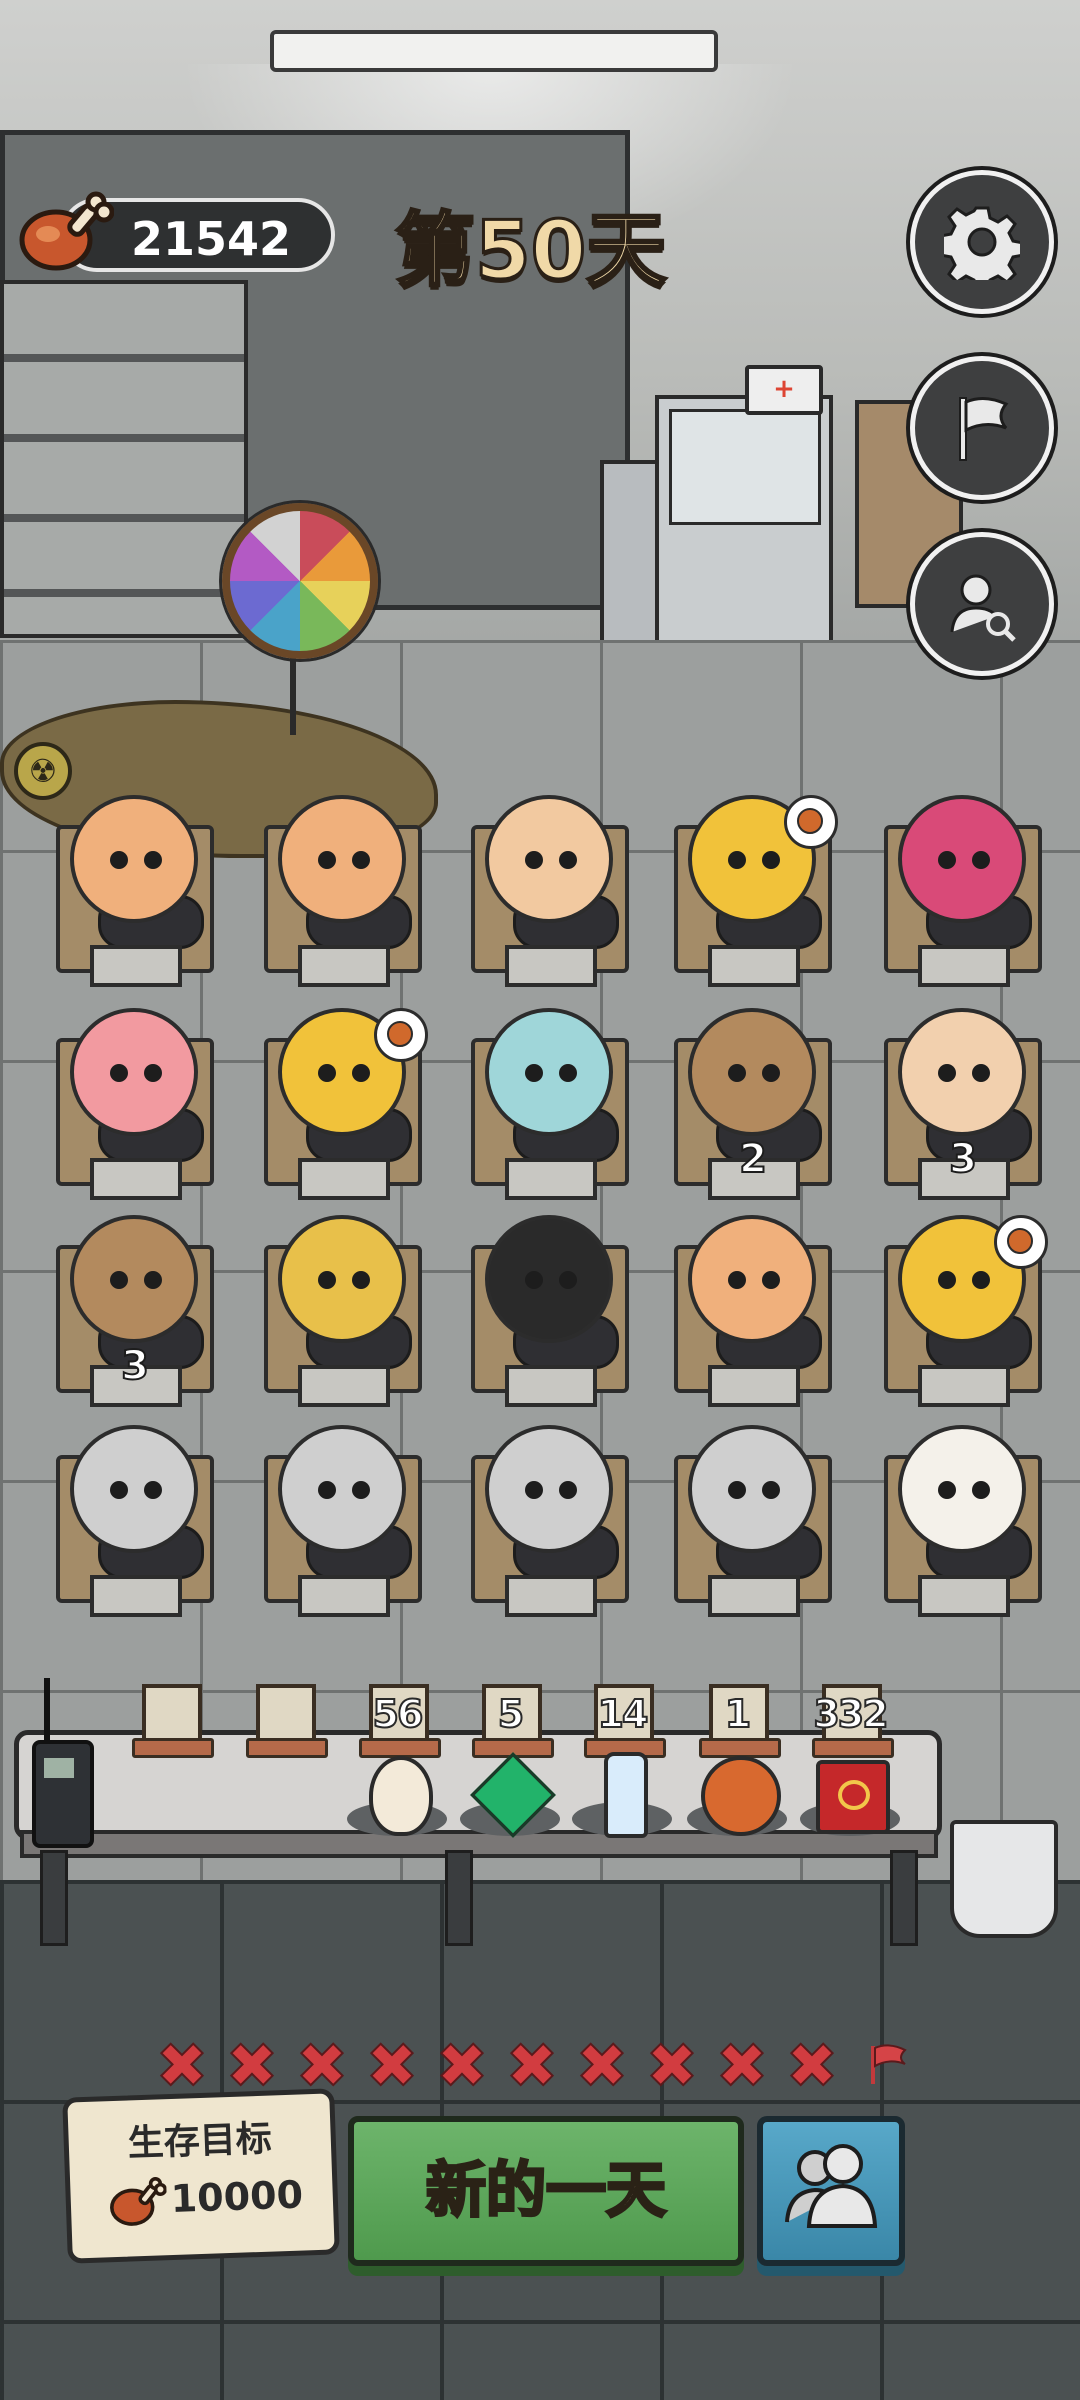 The image size is (1080, 2400). What do you see at coordinates (850, 1794) in the screenshot?
I see `ring-box-icon` at bounding box center [850, 1794].